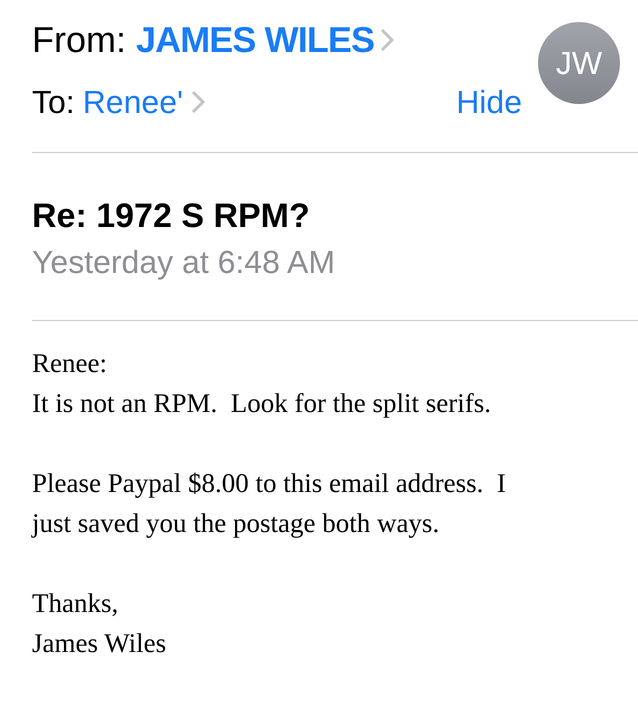  I want to click on subject-title: Re: 1972 S RPM?, so click(171, 216).